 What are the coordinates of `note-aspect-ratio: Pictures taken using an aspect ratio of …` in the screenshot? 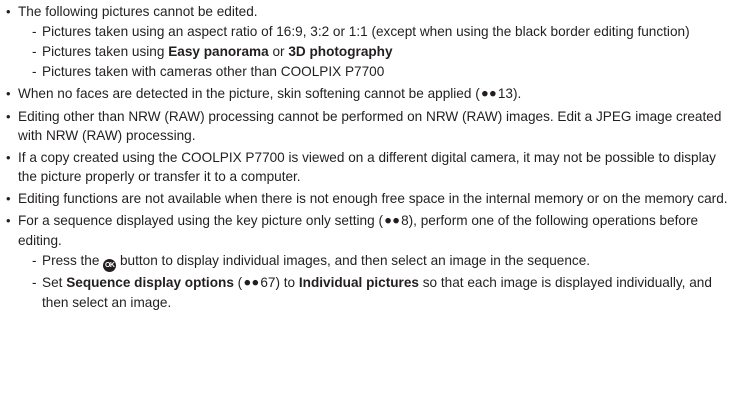 It's located at (378, 31).